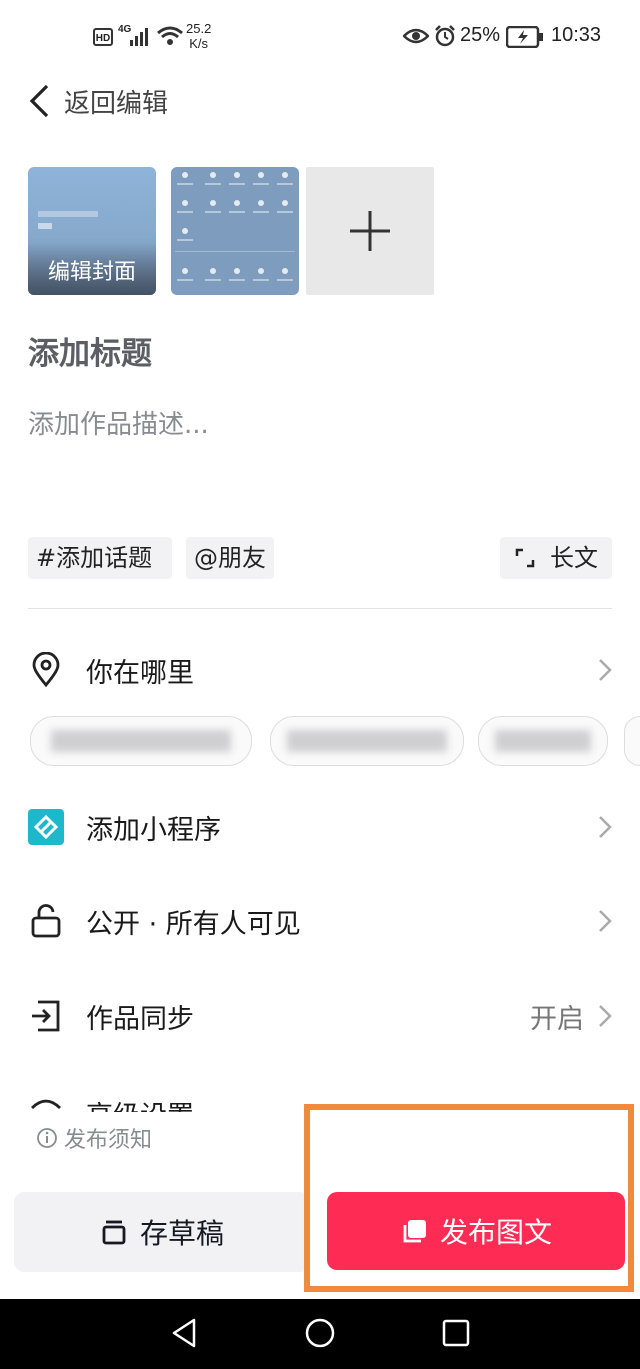  I want to click on publish-notice-link: 发布须知, so click(94, 1138).